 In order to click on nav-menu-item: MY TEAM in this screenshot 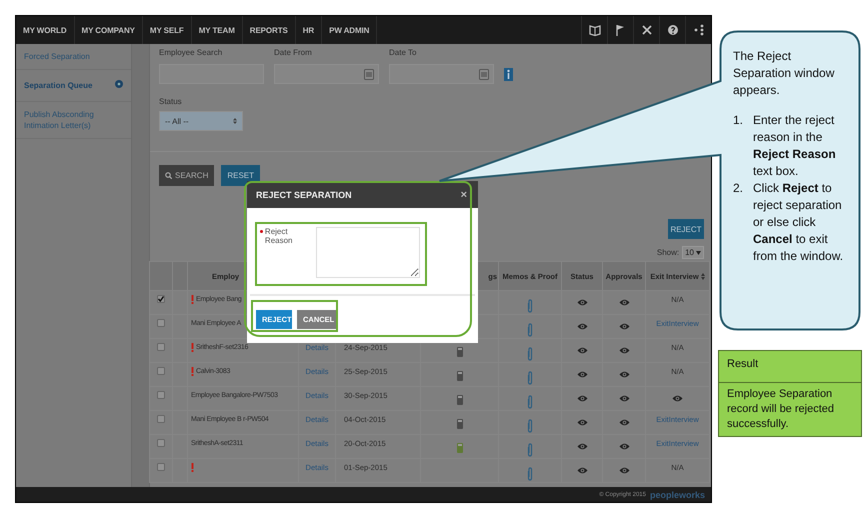, I will do `click(217, 30)`.